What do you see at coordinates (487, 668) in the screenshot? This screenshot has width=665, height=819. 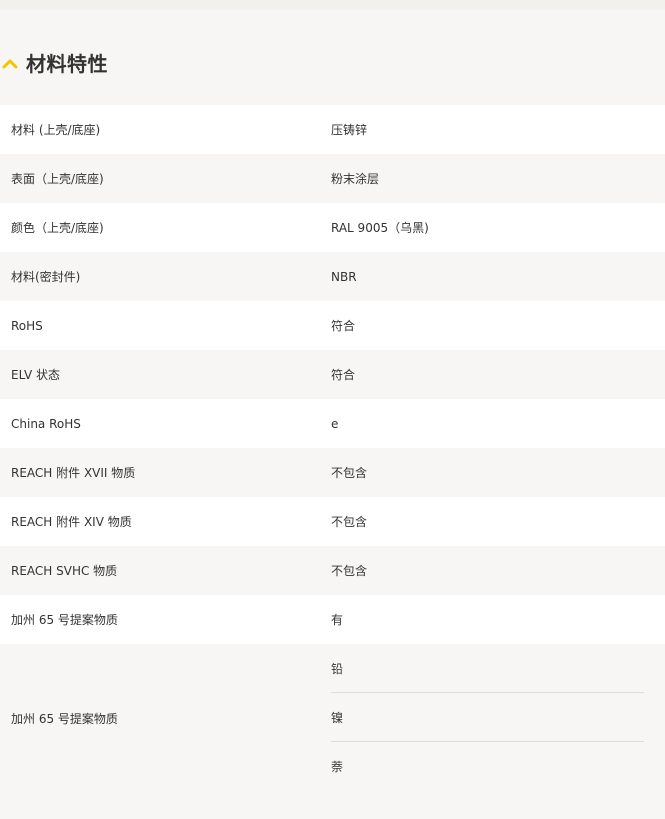 I see `row-subvalue: 铅` at bounding box center [487, 668].